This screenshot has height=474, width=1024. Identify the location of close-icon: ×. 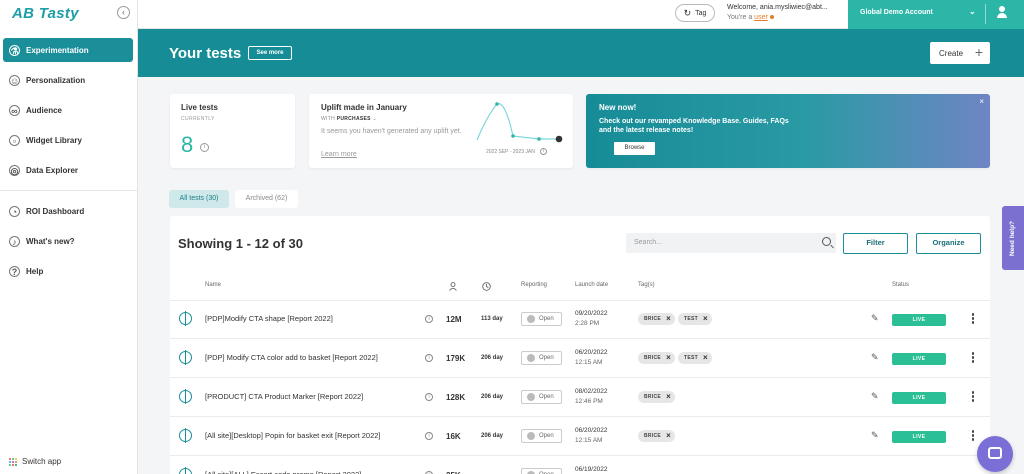
(981, 101).